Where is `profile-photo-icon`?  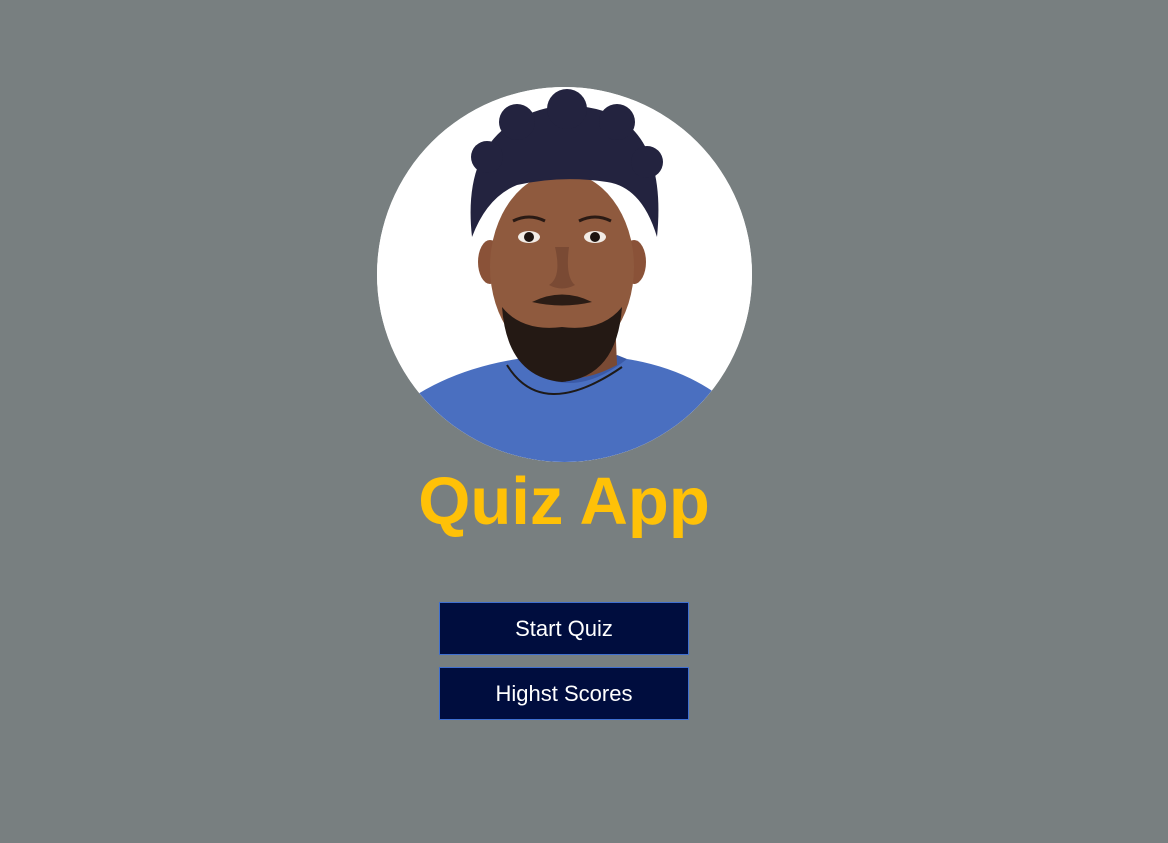 profile-photo-icon is located at coordinates (564, 274).